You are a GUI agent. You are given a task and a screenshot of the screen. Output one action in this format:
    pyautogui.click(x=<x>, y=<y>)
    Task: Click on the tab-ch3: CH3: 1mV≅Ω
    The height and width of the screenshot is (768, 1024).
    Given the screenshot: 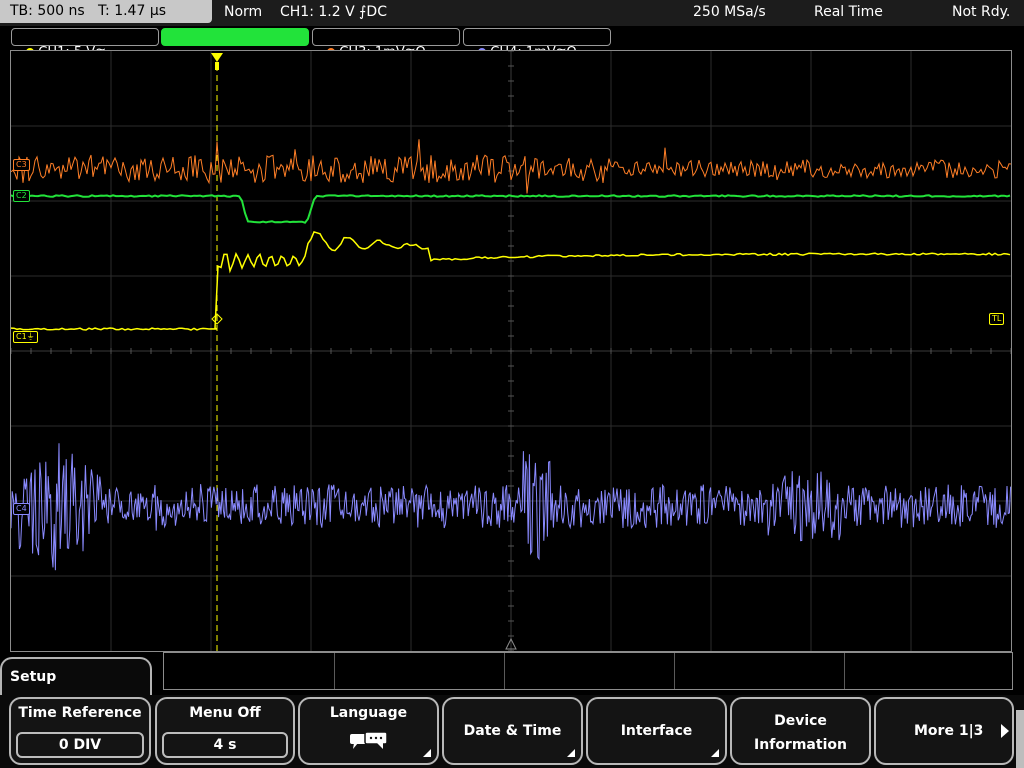 What is the action you would take?
    pyautogui.click(x=386, y=44)
    